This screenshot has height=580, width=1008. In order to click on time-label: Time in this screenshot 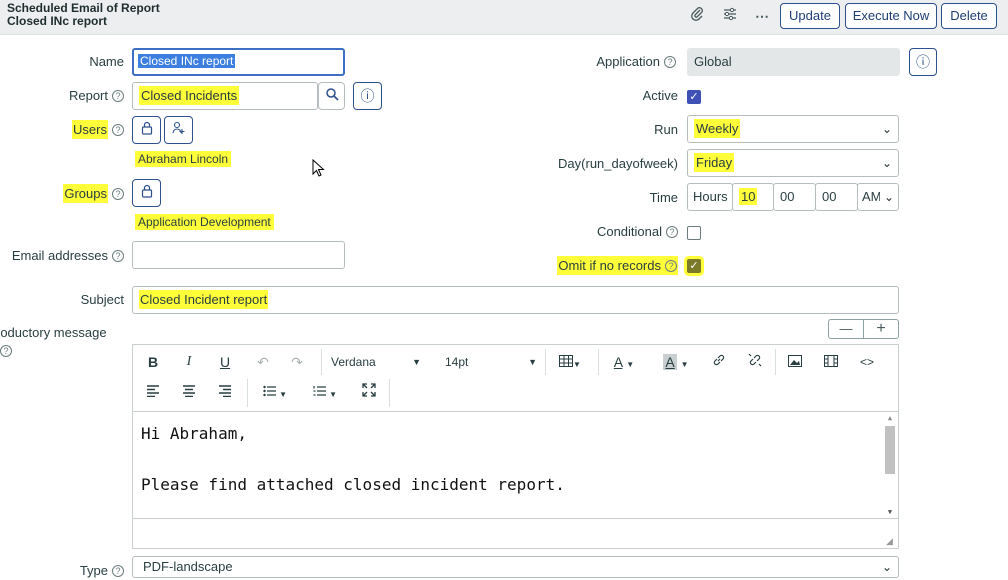, I will do `click(663, 197)`.